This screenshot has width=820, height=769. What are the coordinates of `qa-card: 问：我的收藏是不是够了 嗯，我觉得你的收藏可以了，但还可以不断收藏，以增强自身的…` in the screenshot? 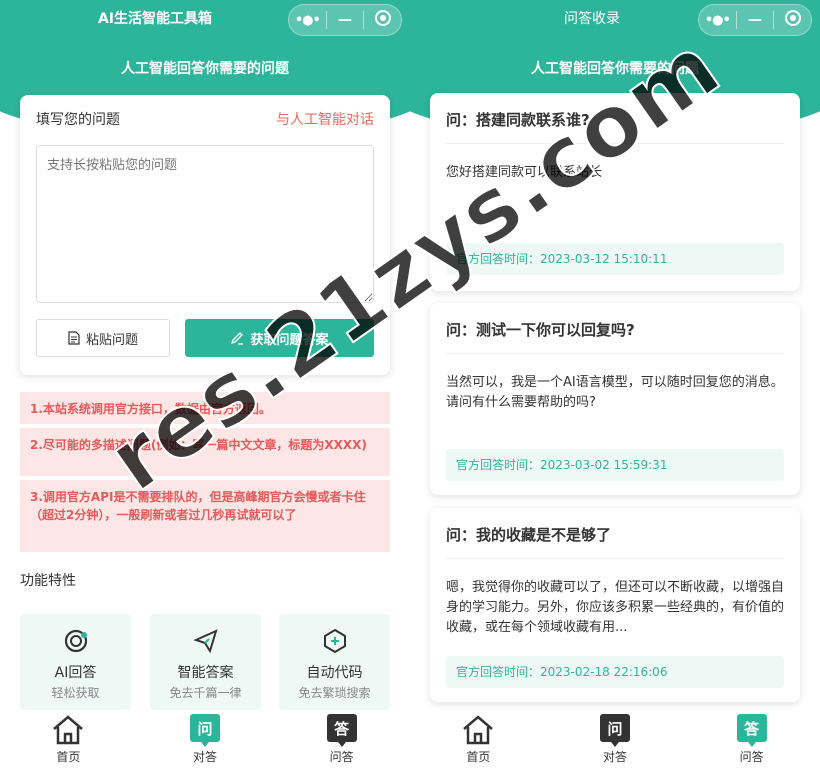 It's located at (615, 605).